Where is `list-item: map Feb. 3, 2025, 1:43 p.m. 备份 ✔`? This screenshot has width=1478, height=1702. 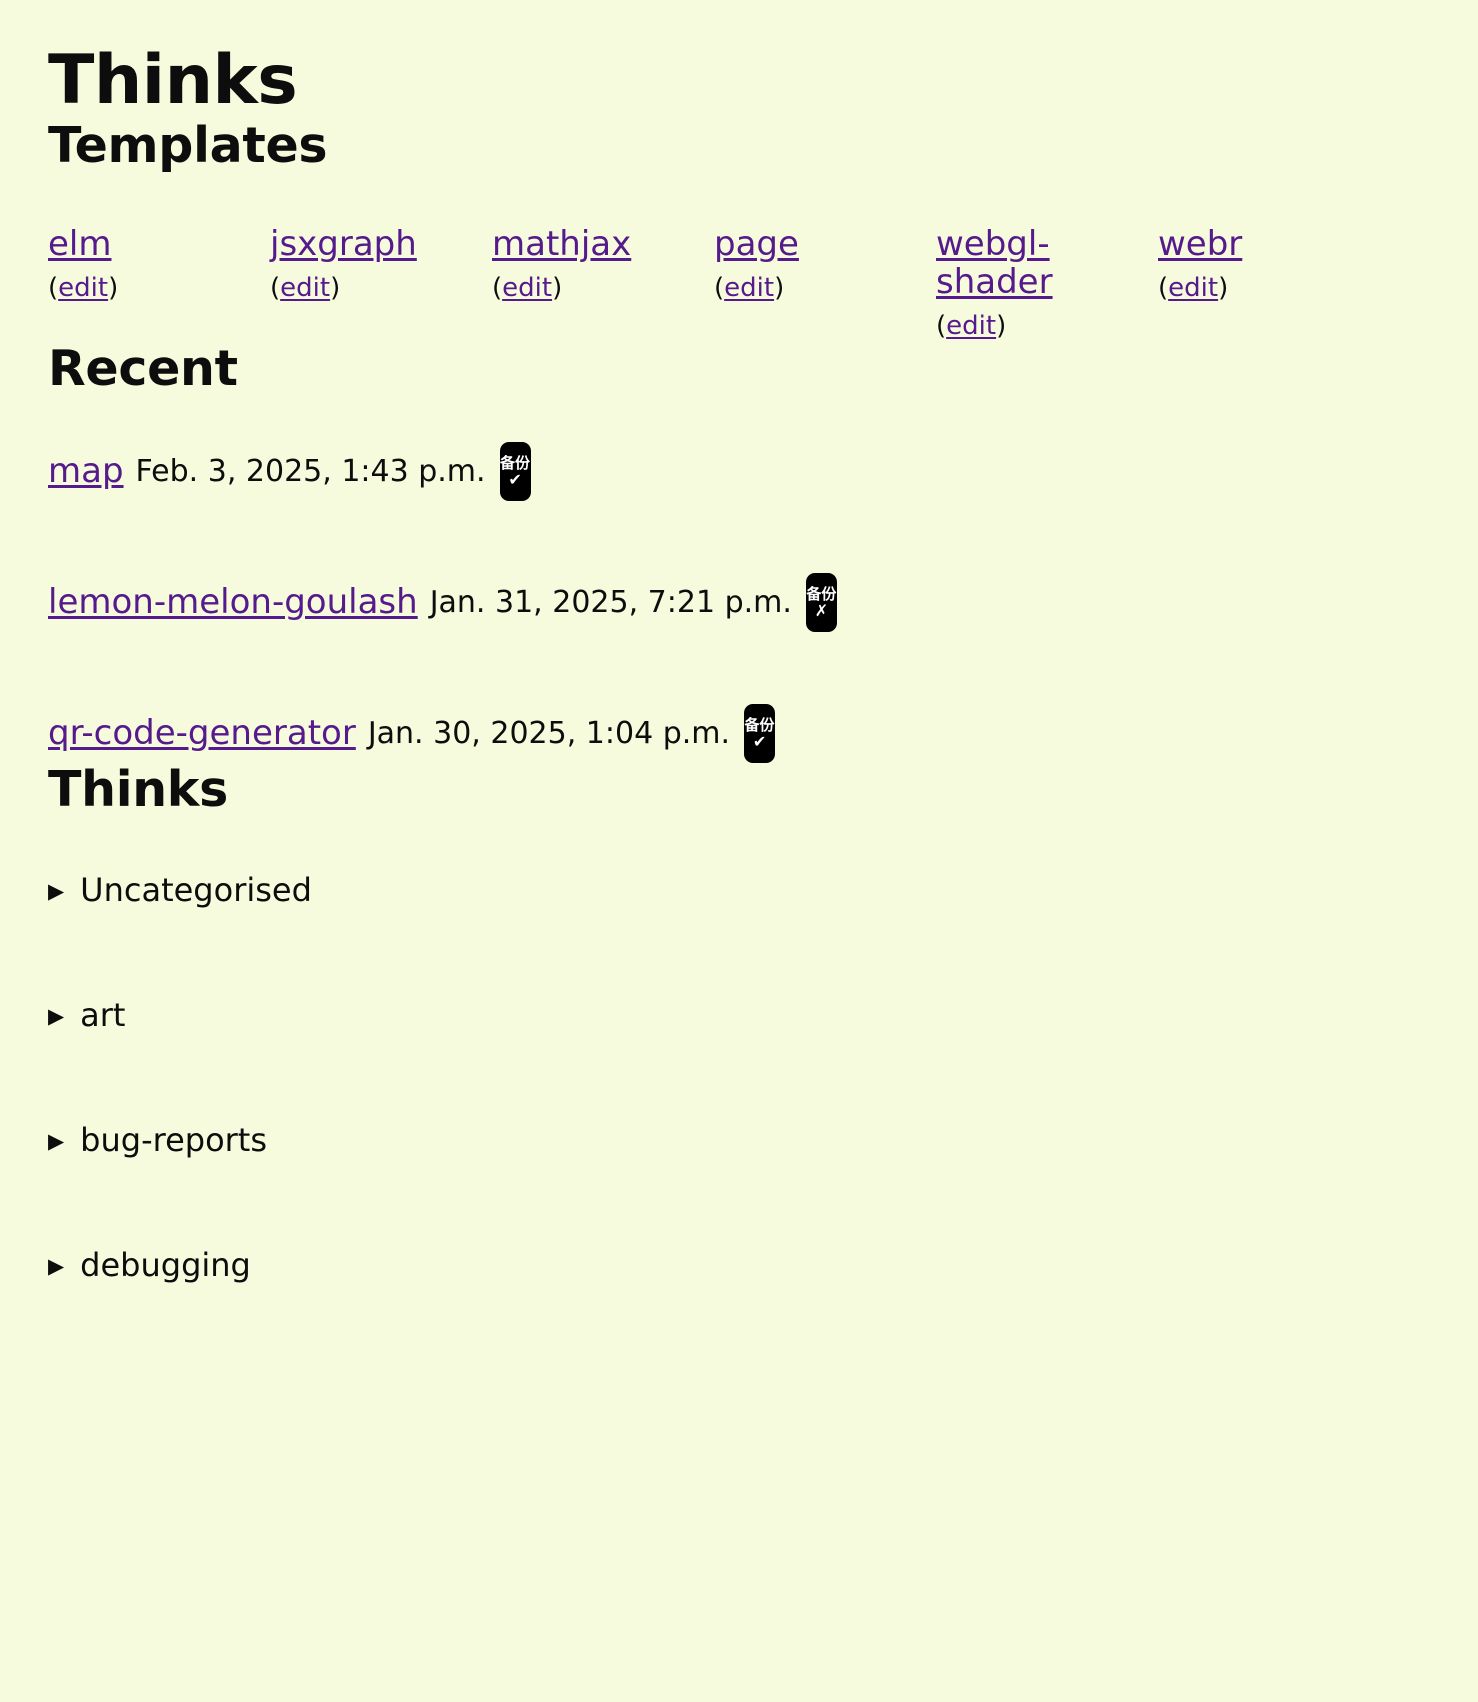 list-item: map Feb. 3, 2025, 1:43 p.m. 备份 ✔ is located at coordinates (739, 471).